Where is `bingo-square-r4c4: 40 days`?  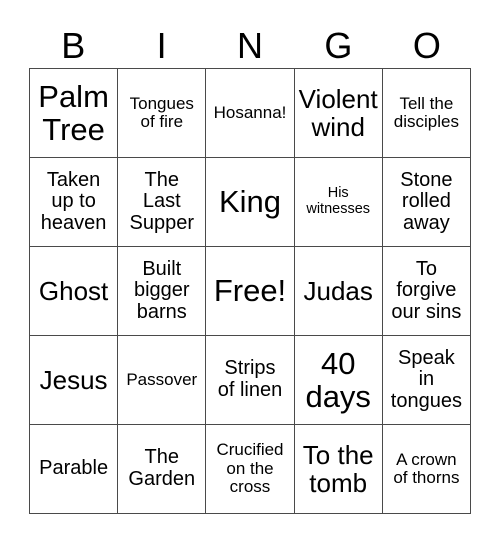 bingo-square-r4c4: 40 days is located at coordinates (338, 380).